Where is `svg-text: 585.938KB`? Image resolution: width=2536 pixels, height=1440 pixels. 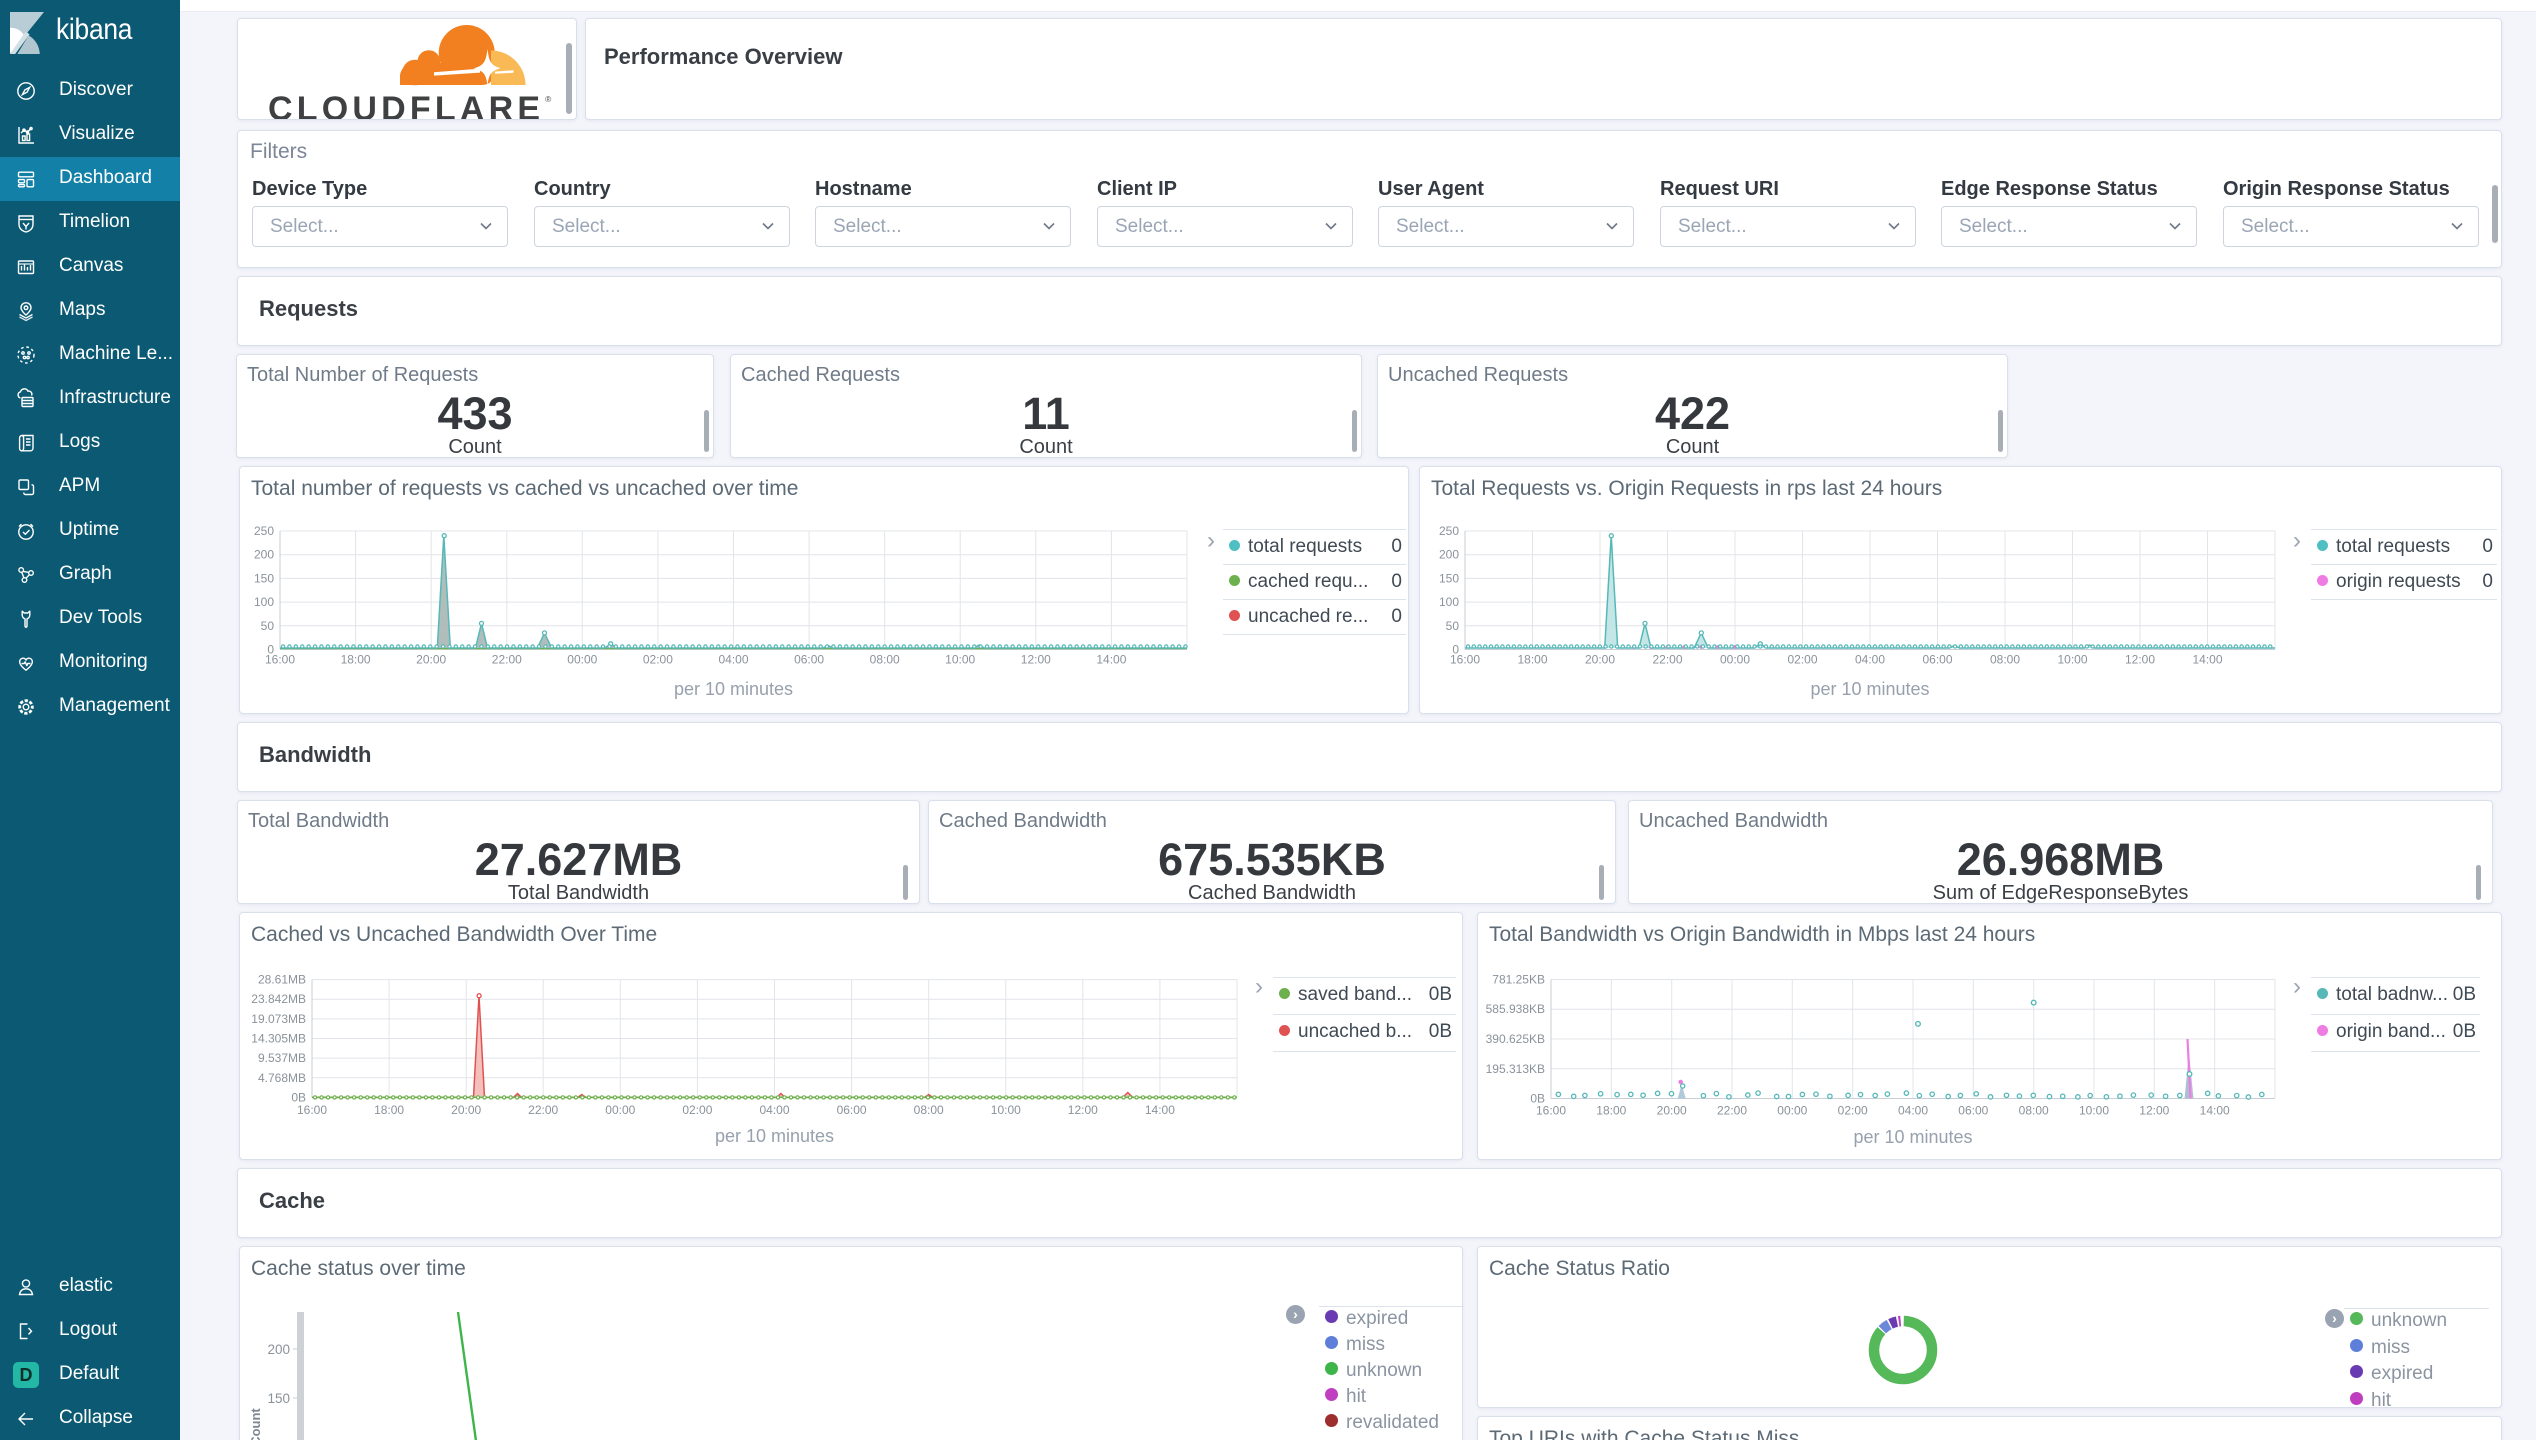 svg-text: 585.938KB is located at coordinates (1515, 1009).